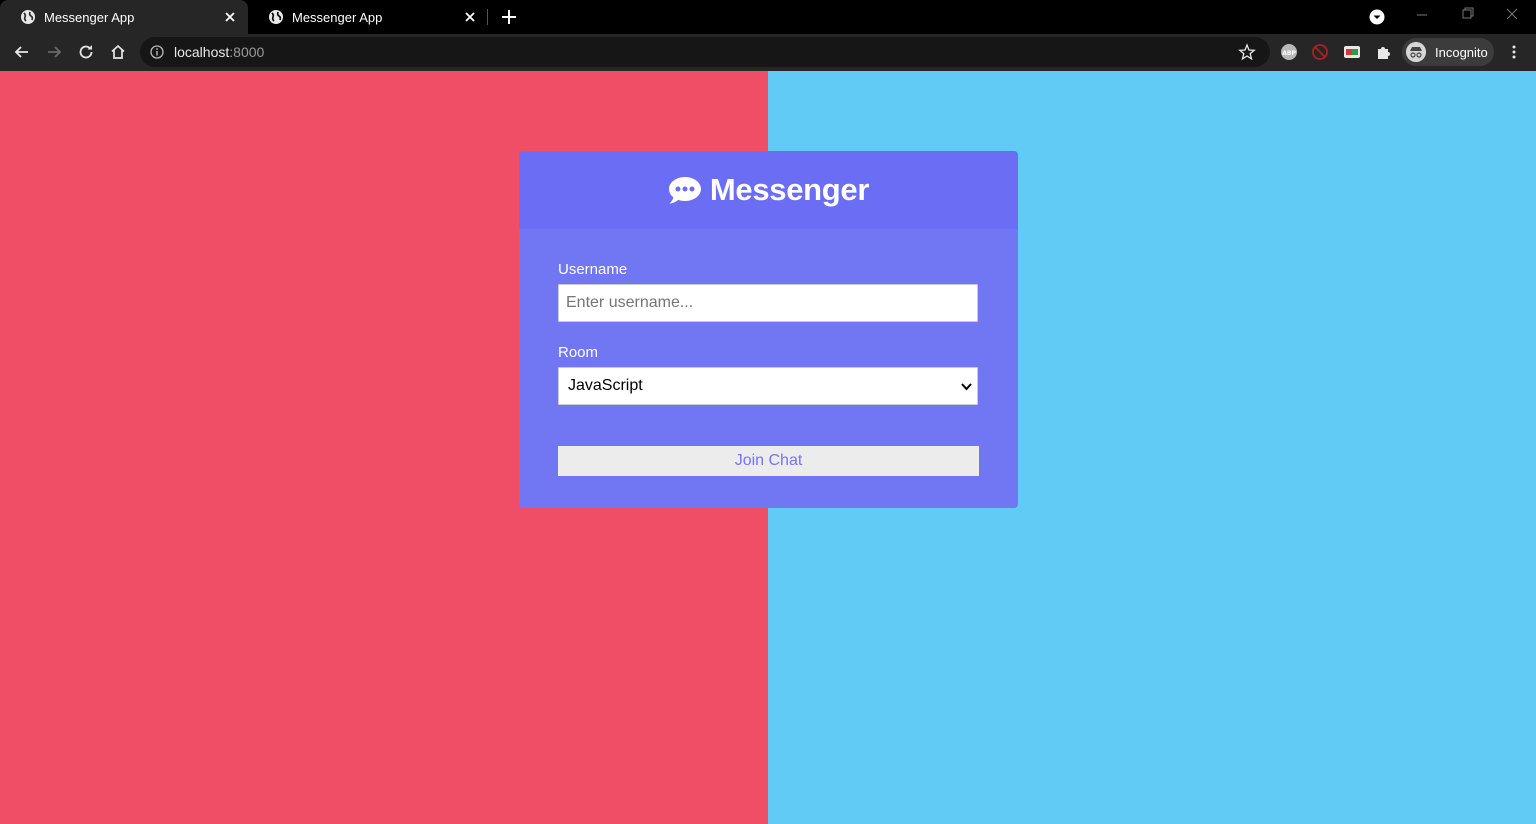  I want to click on room-select: JavaScript, so click(768, 386).